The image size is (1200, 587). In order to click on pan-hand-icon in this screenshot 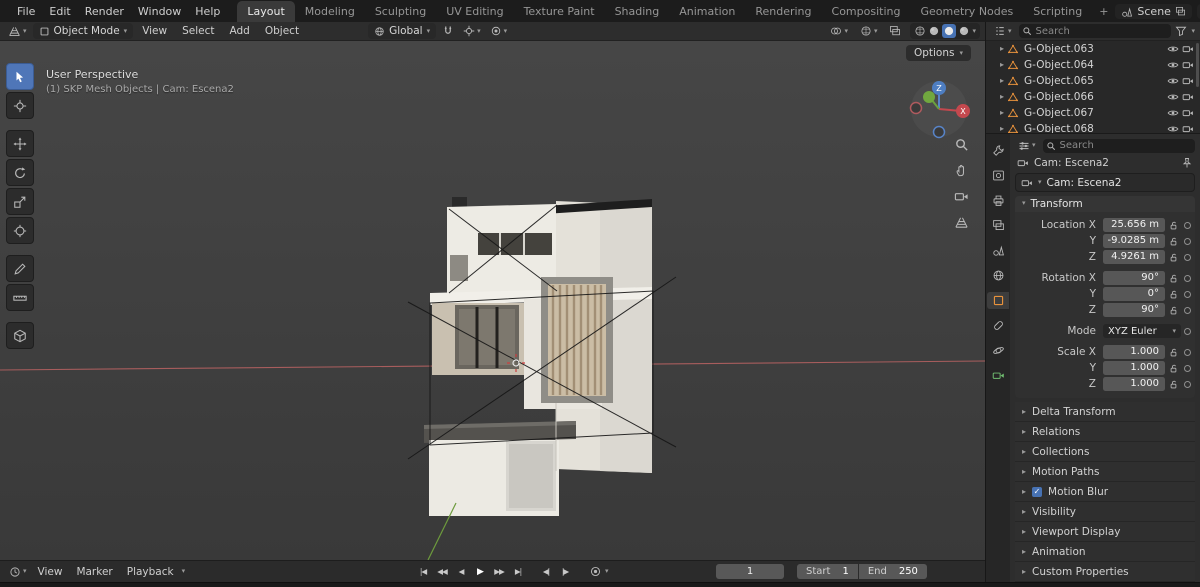, I will do `click(961, 170)`.